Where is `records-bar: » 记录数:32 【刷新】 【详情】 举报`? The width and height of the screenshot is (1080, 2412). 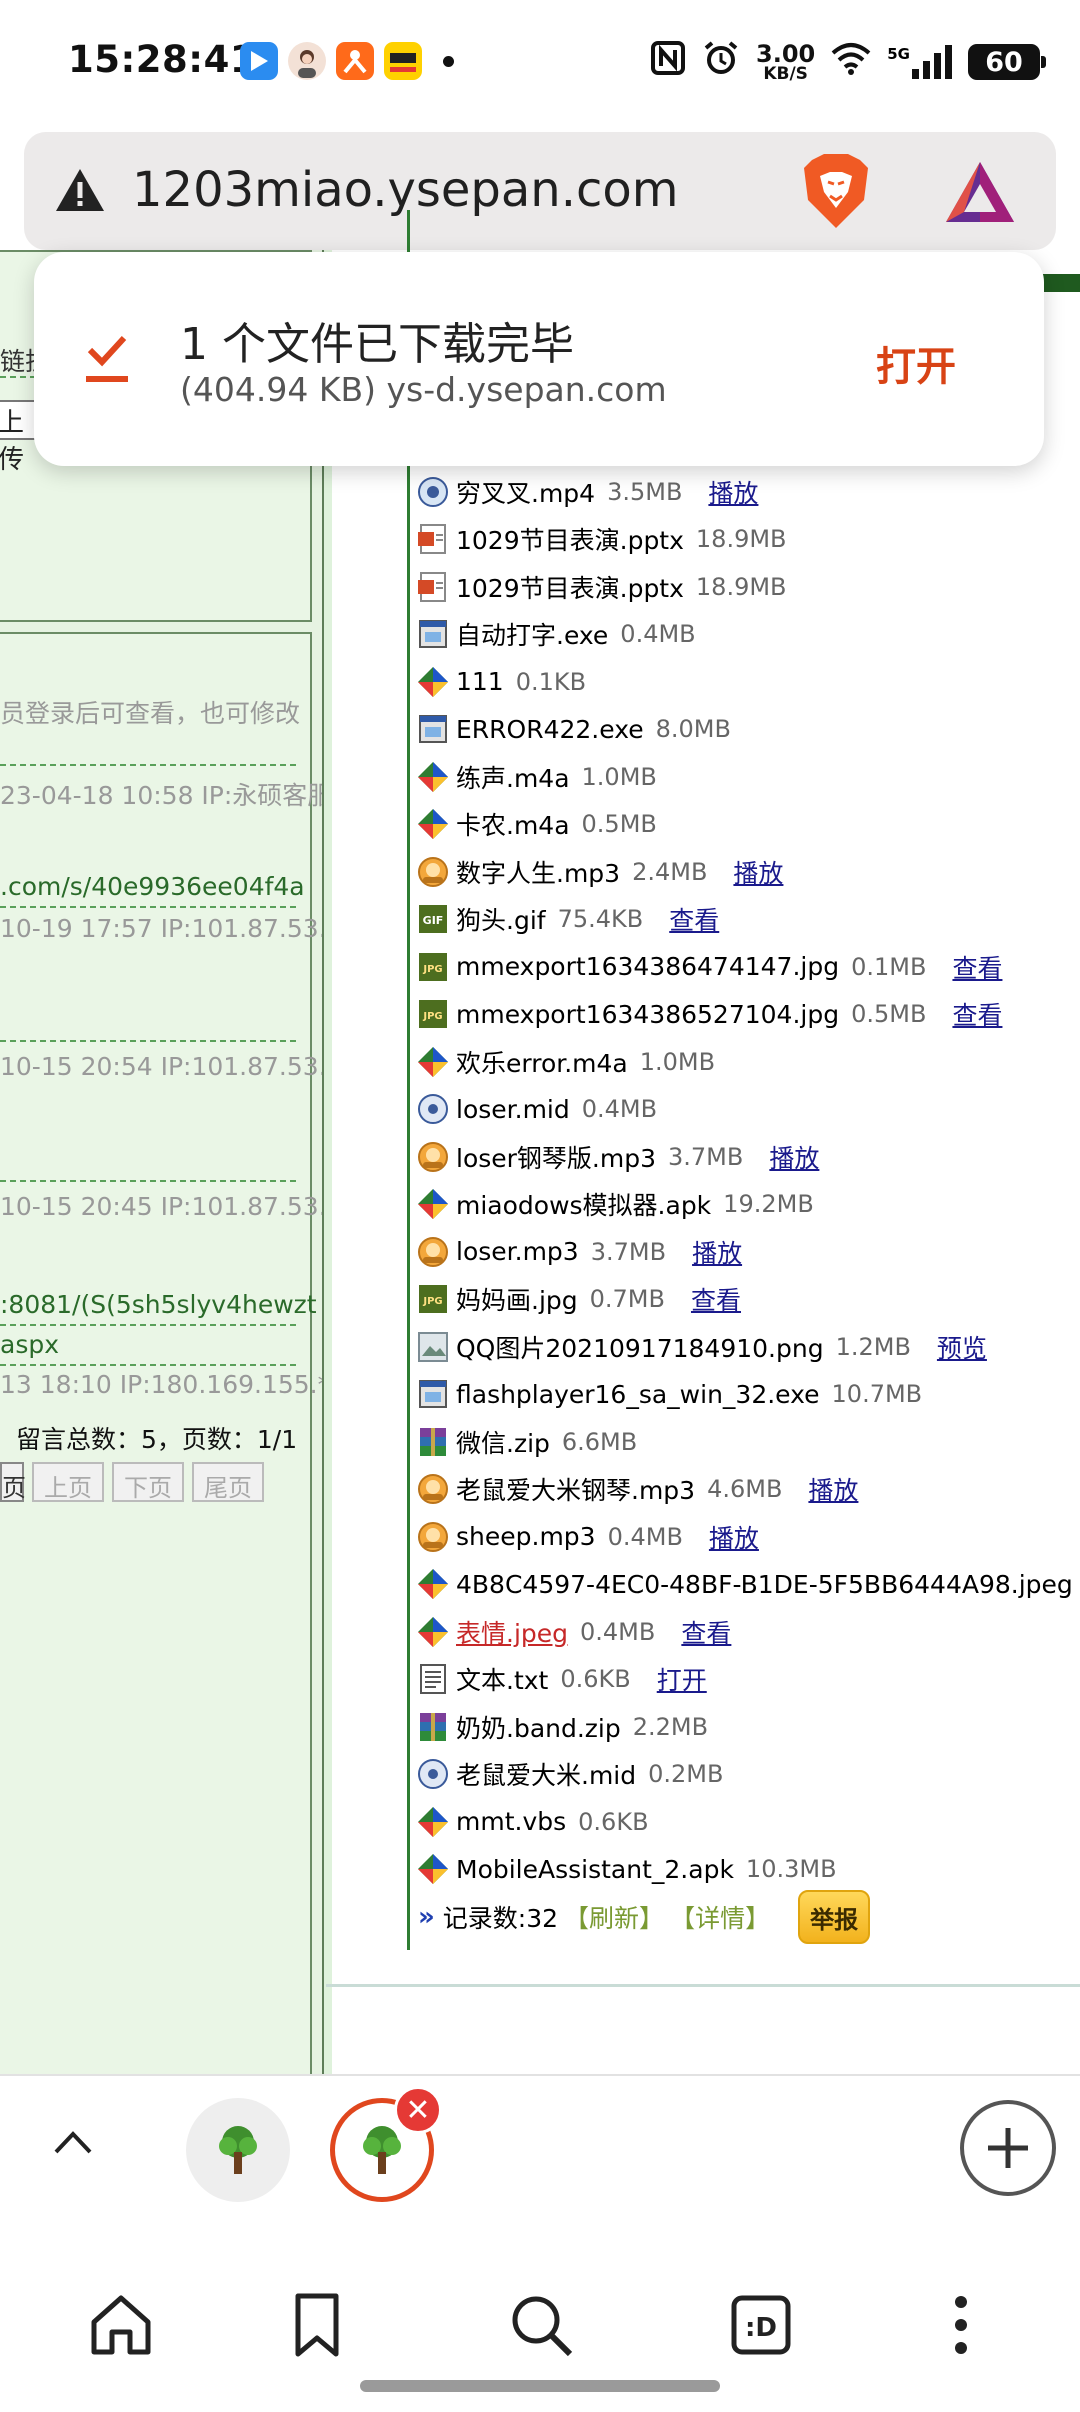 records-bar: » 记录数:32 【刷新】 【详情】 举报 is located at coordinates (644, 1917).